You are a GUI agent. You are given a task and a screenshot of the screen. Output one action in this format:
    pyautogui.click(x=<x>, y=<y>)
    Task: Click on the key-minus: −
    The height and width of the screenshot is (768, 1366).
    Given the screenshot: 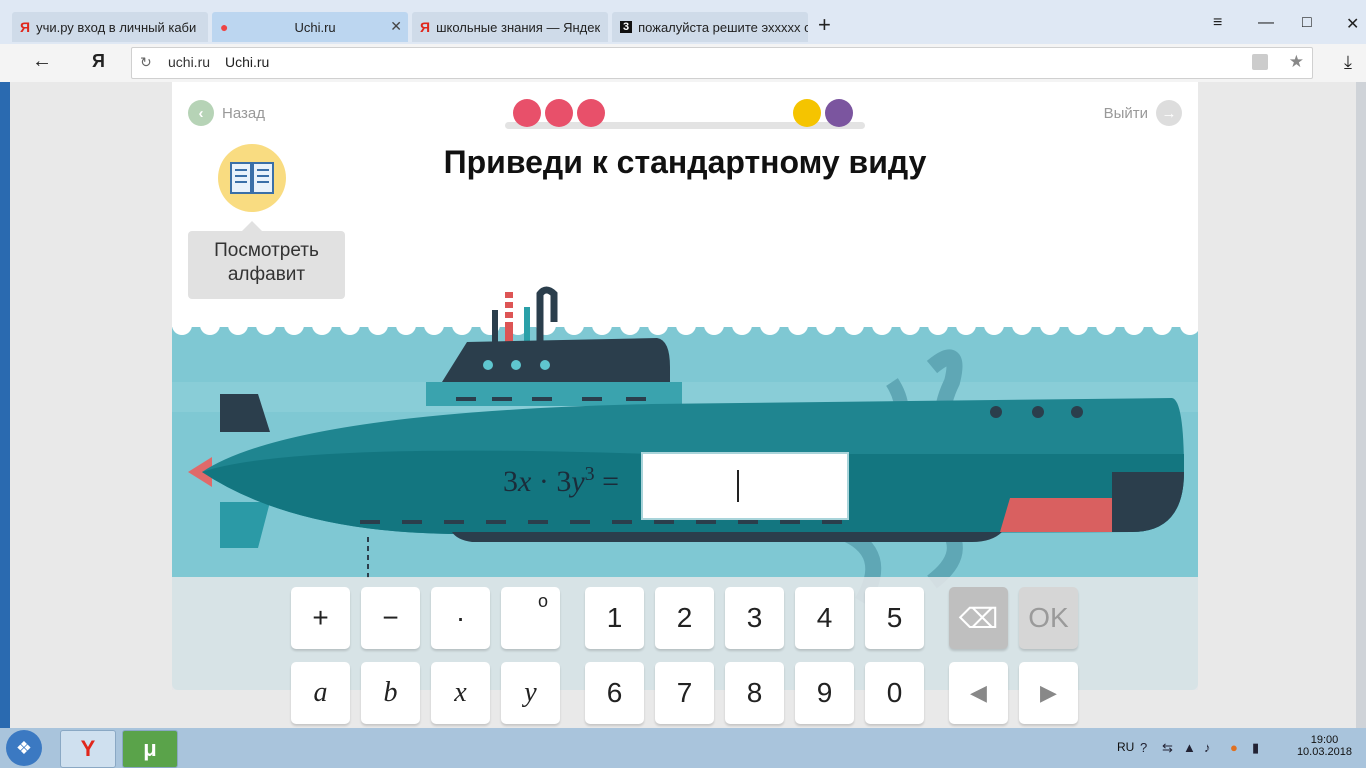 What is the action you would take?
    pyautogui.click(x=390, y=618)
    